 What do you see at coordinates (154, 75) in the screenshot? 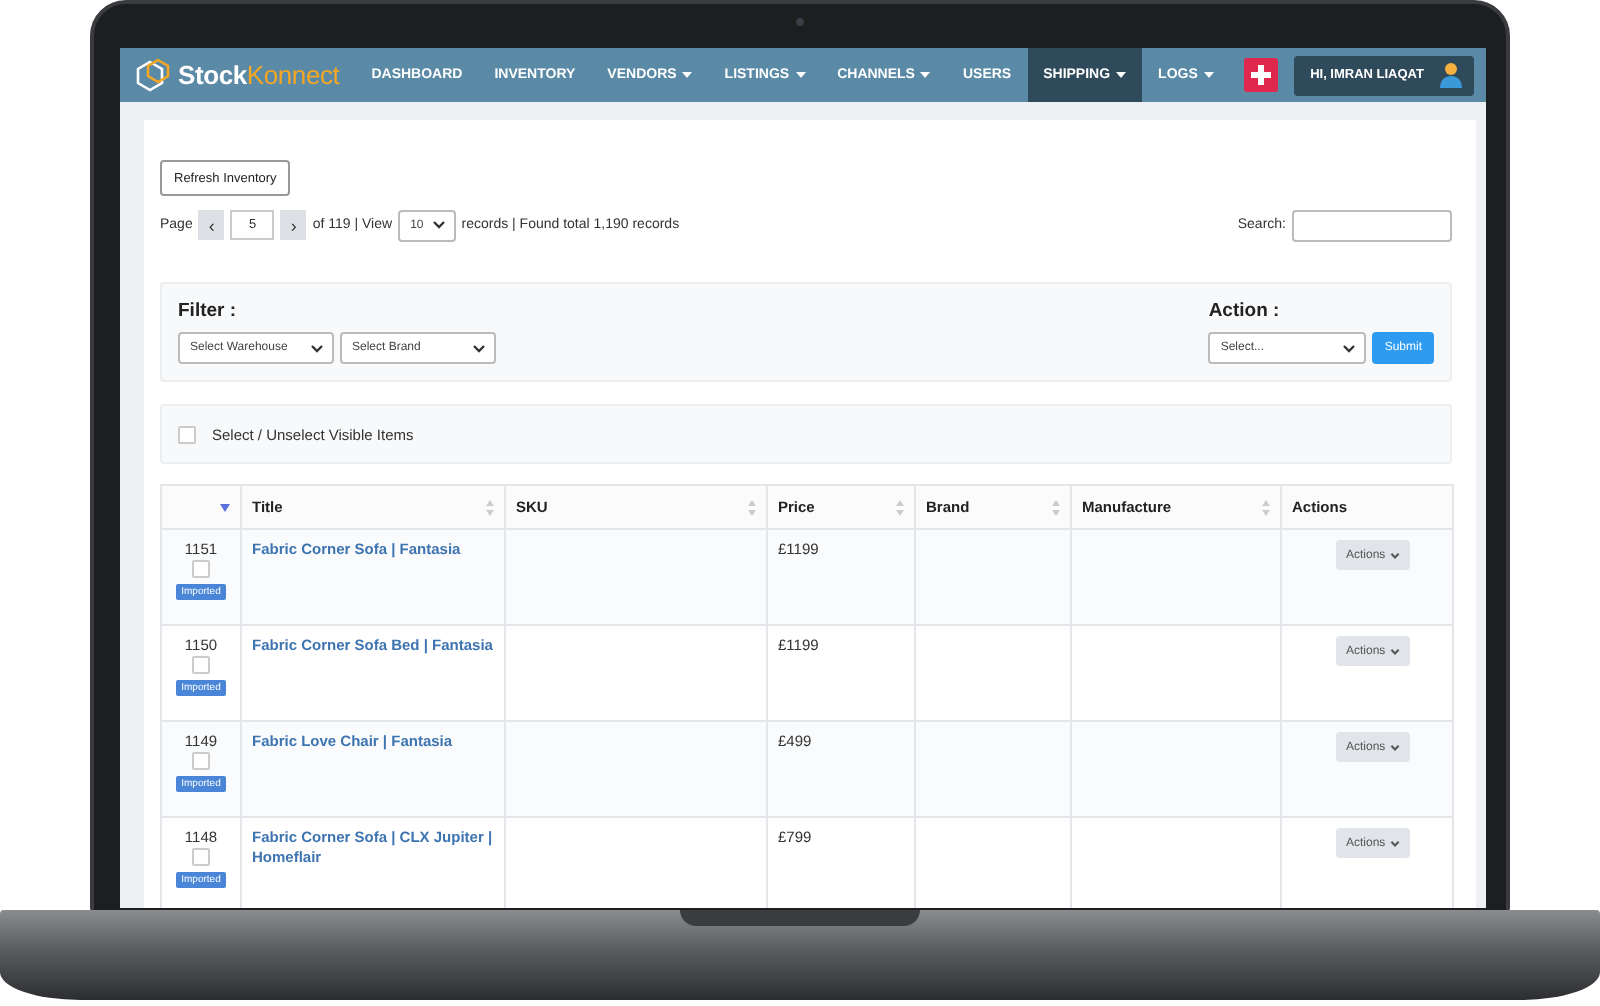
I see `logo-icon` at bounding box center [154, 75].